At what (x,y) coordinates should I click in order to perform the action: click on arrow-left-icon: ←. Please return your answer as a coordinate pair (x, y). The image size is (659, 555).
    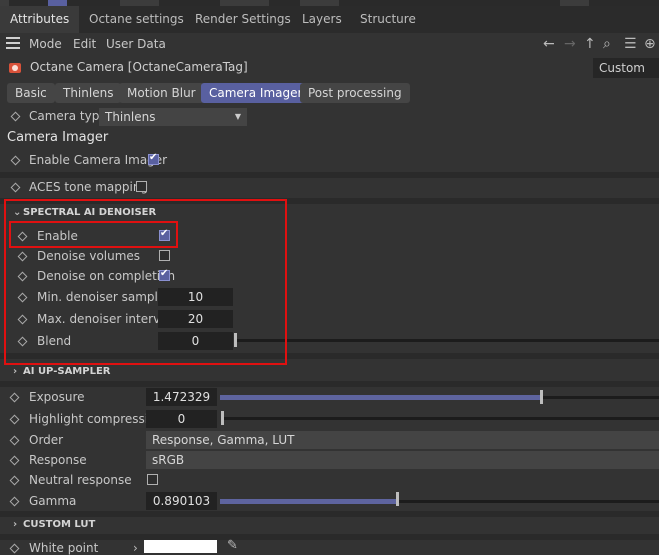
    Looking at the image, I should click on (549, 44).